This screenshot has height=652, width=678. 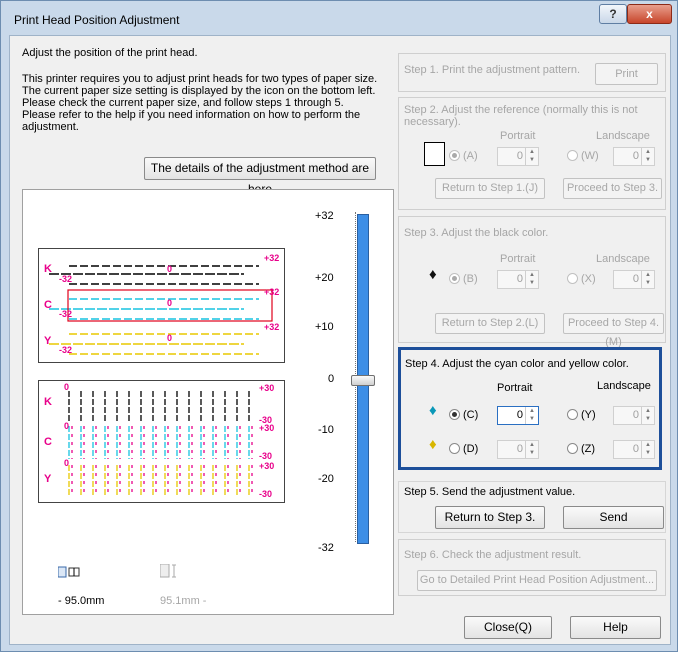 I want to click on step3-text: Step 3. Adjust the black color., so click(x=476, y=233).